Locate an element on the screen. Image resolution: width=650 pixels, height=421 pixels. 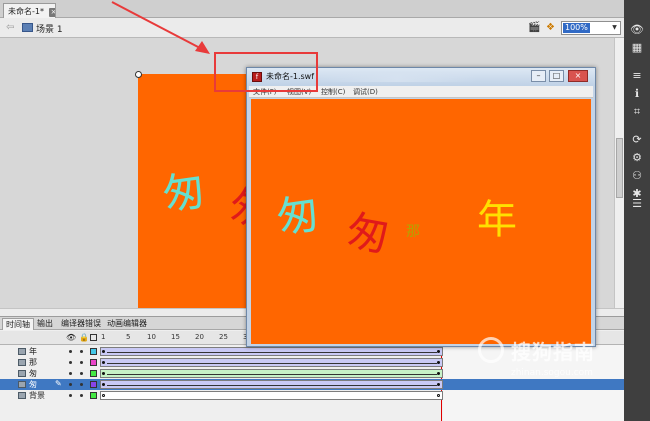
watermark-logo-icon is located at coordinates (491, 350).